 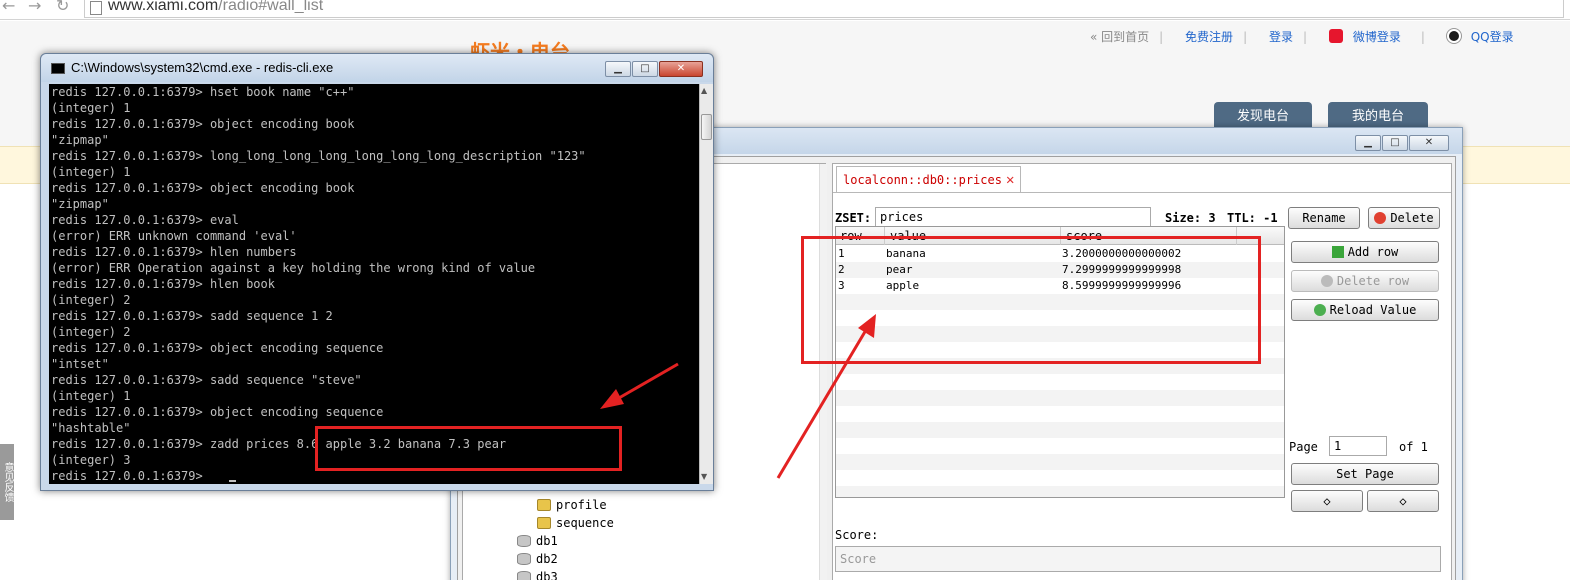 What do you see at coordinates (822, 404) in the screenshot?
I see `arrow-to-table` at bounding box center [822, 404].